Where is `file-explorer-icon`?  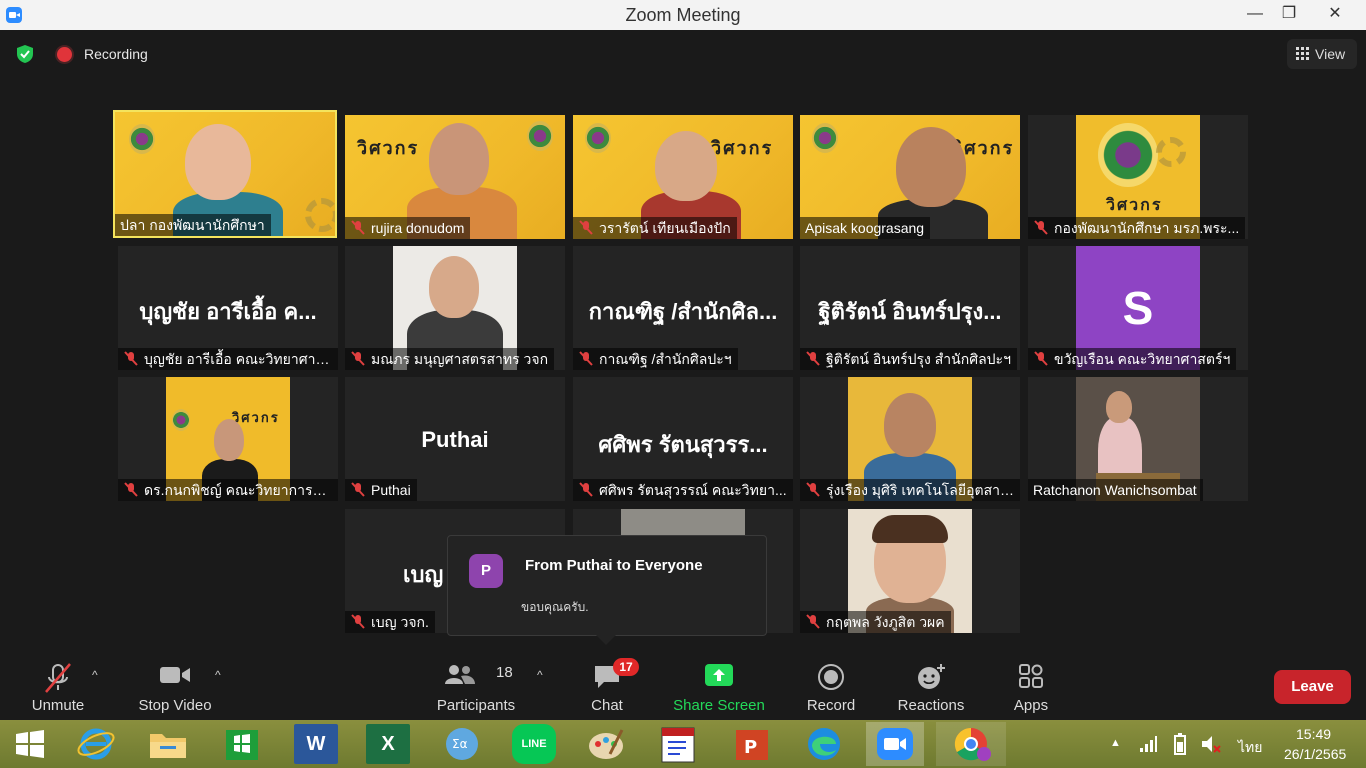
file-explorer-icon is located at coordinates (168, 744).